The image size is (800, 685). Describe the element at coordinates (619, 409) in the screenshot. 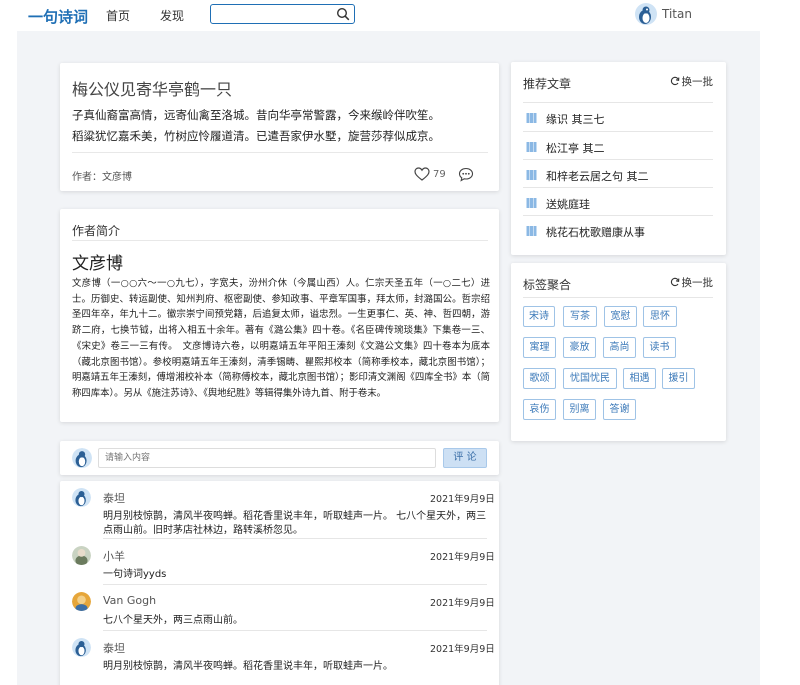

I see `tag-item: 答谢` at that location.